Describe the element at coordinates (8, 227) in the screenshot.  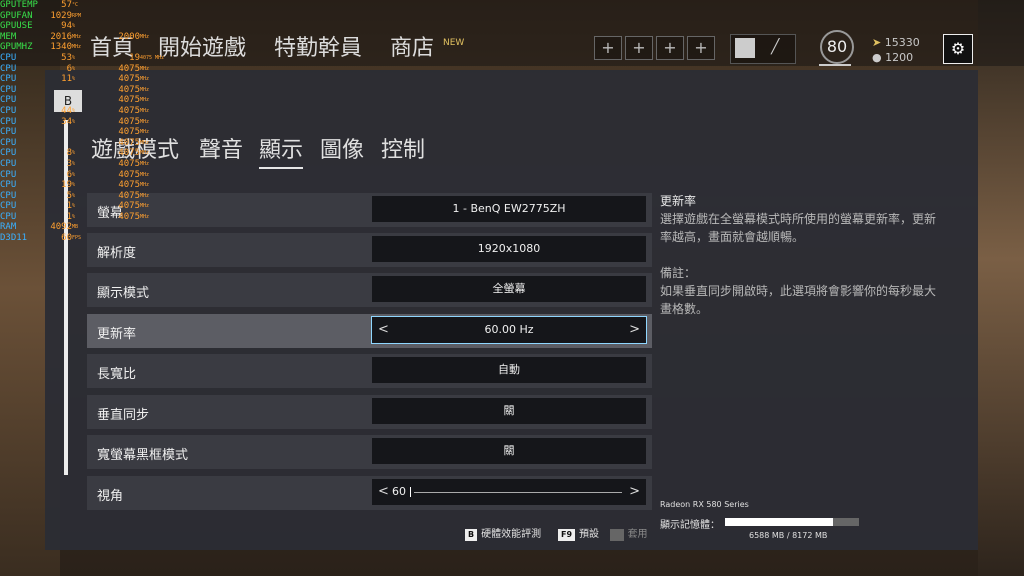
I see `overlay-label: RAM` at that location.